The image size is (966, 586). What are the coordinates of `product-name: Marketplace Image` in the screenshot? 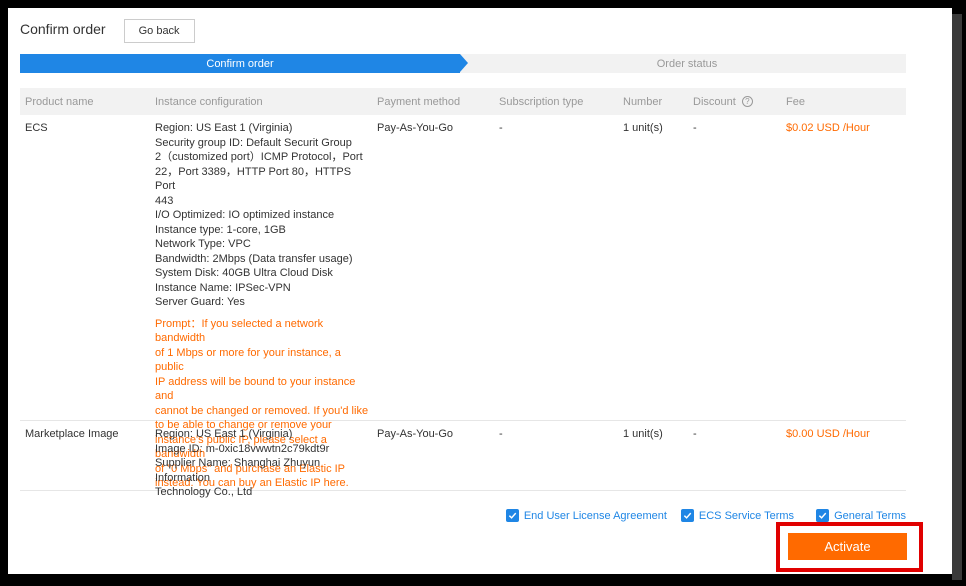 It's located at (72, 434).